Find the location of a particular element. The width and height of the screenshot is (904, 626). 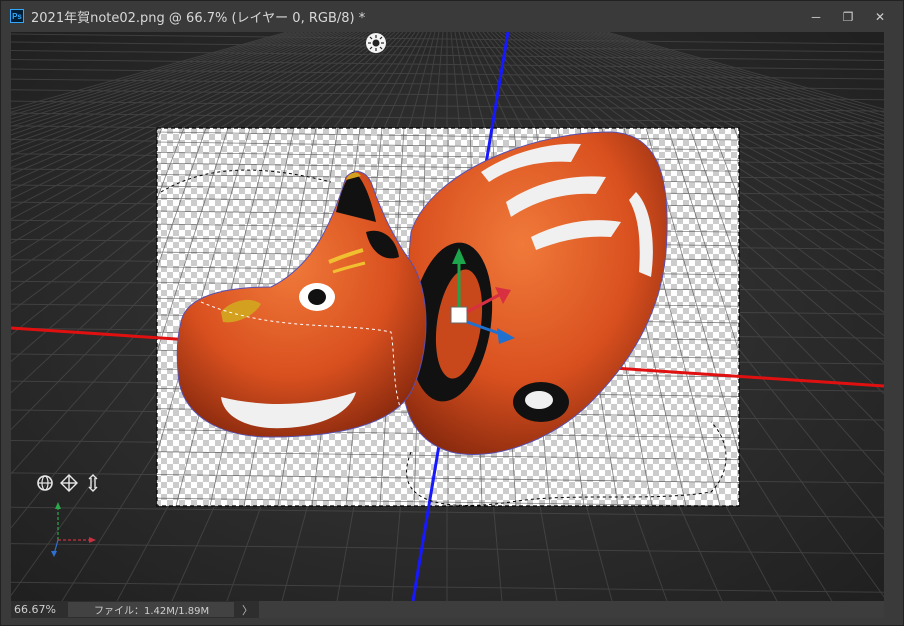

sun-light-icon is located at coordinates (376, 43).